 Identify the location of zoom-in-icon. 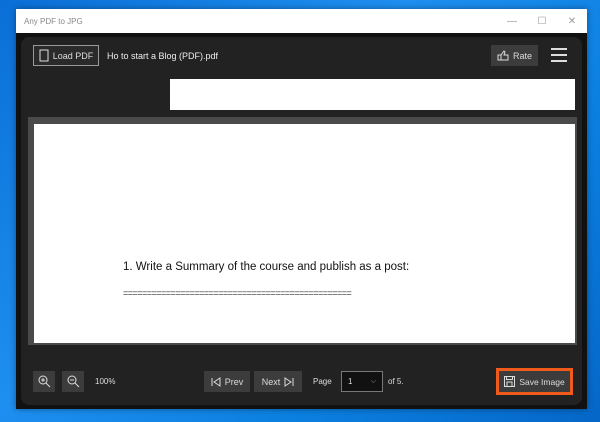
(44, 381).